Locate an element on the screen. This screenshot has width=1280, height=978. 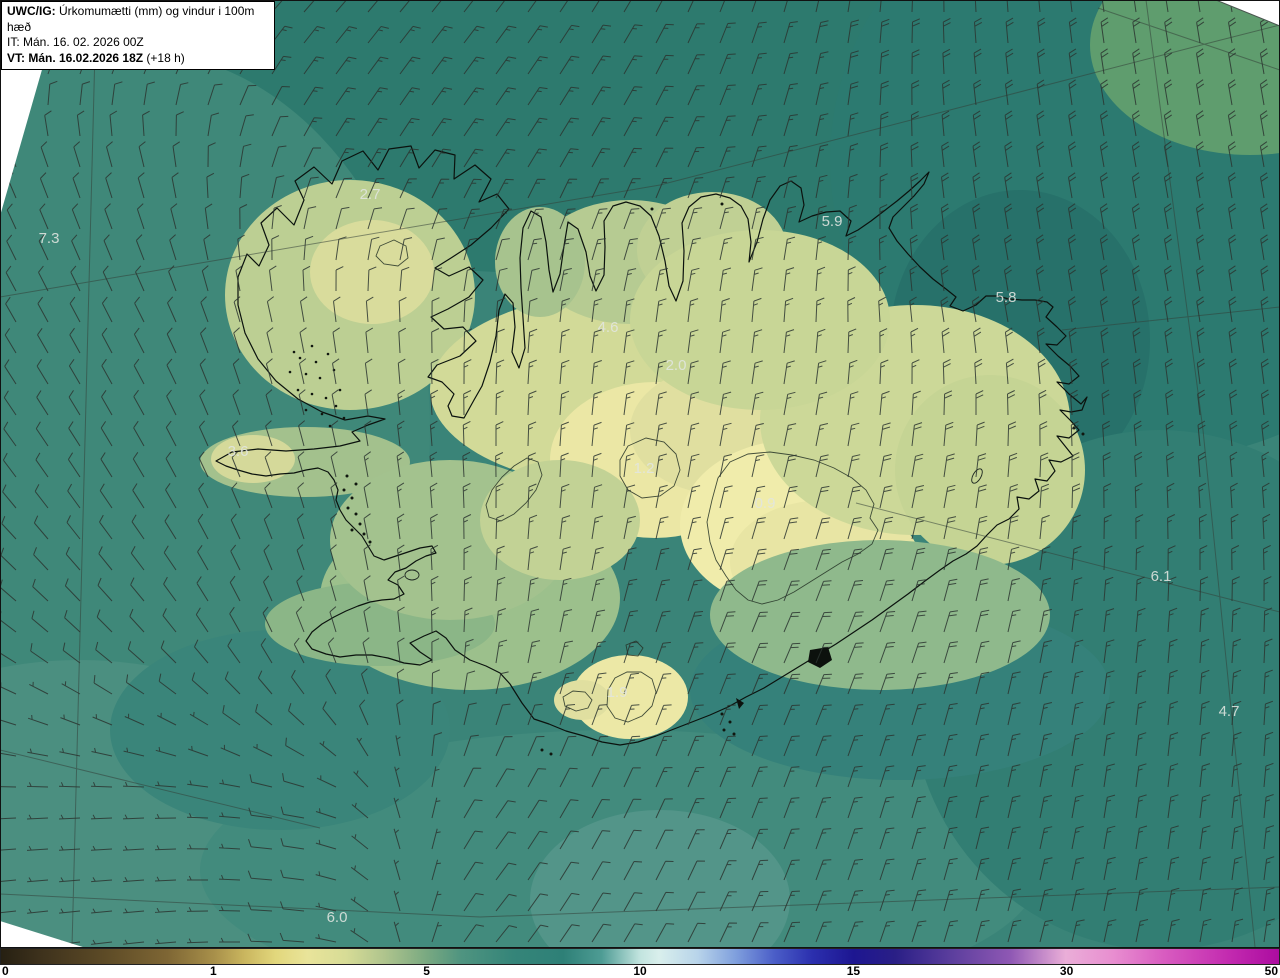
colorbar-tick-label: 30 is located at coordinates (1066, 971).